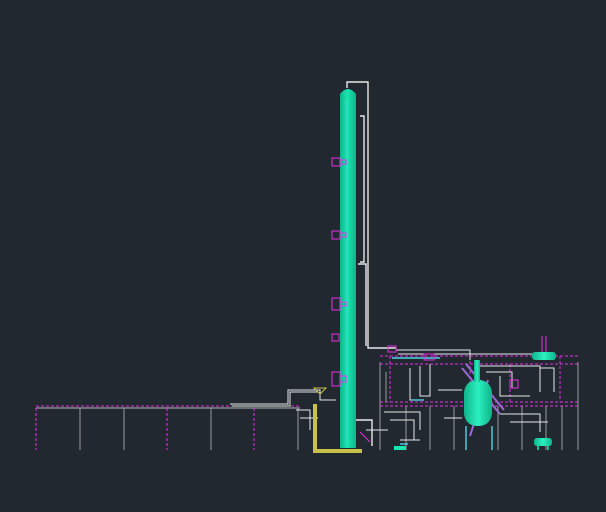 The image size is (606, 512). What do you see at coordinates (283, 409) in the screenshot?
I see `transfer-piping` at bounding box center [283, 409].